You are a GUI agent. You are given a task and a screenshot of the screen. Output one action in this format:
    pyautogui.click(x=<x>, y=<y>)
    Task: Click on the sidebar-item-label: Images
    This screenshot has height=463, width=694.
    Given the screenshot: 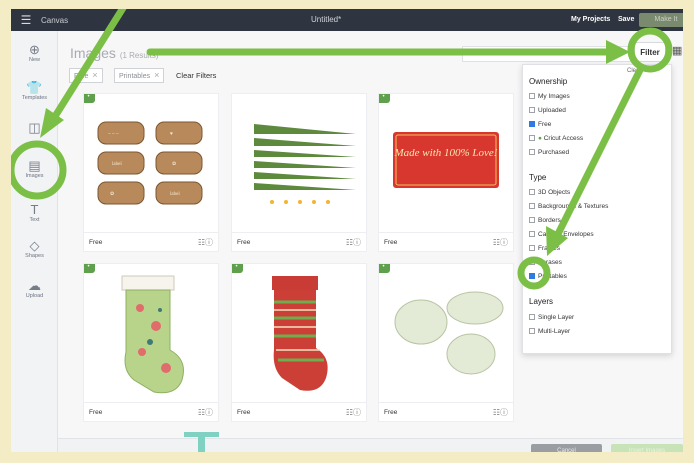 What is the action you would take?
    pyautogui.click(x=34, y=176)
    